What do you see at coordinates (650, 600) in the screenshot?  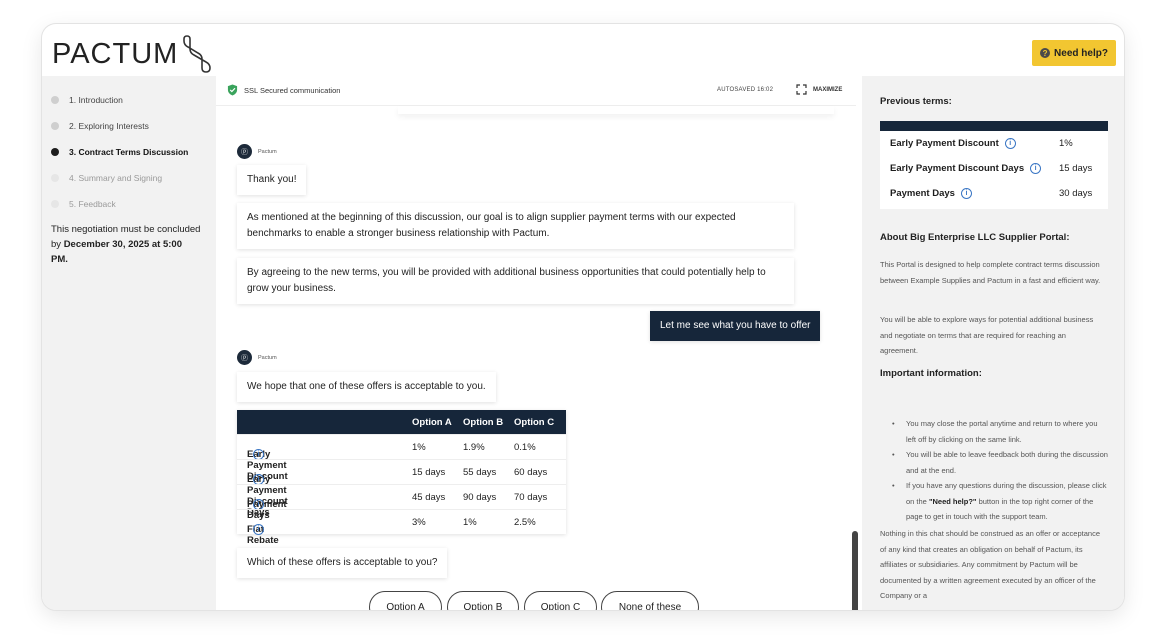 I see `none-of-these-button: None of these` at bounding box center [650, 600].